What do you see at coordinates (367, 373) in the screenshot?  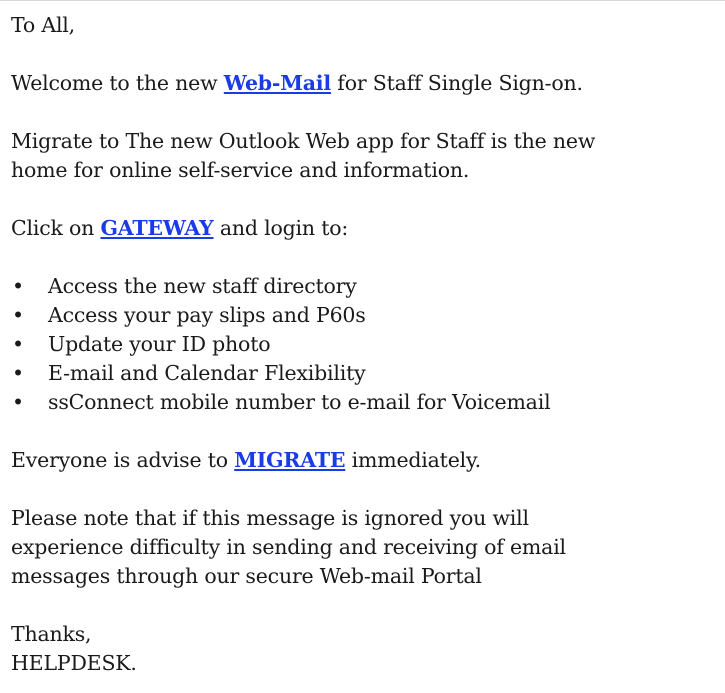 I see `list-item: • E-mail and Calendar Flexibility` at bounding box center [367, 373].